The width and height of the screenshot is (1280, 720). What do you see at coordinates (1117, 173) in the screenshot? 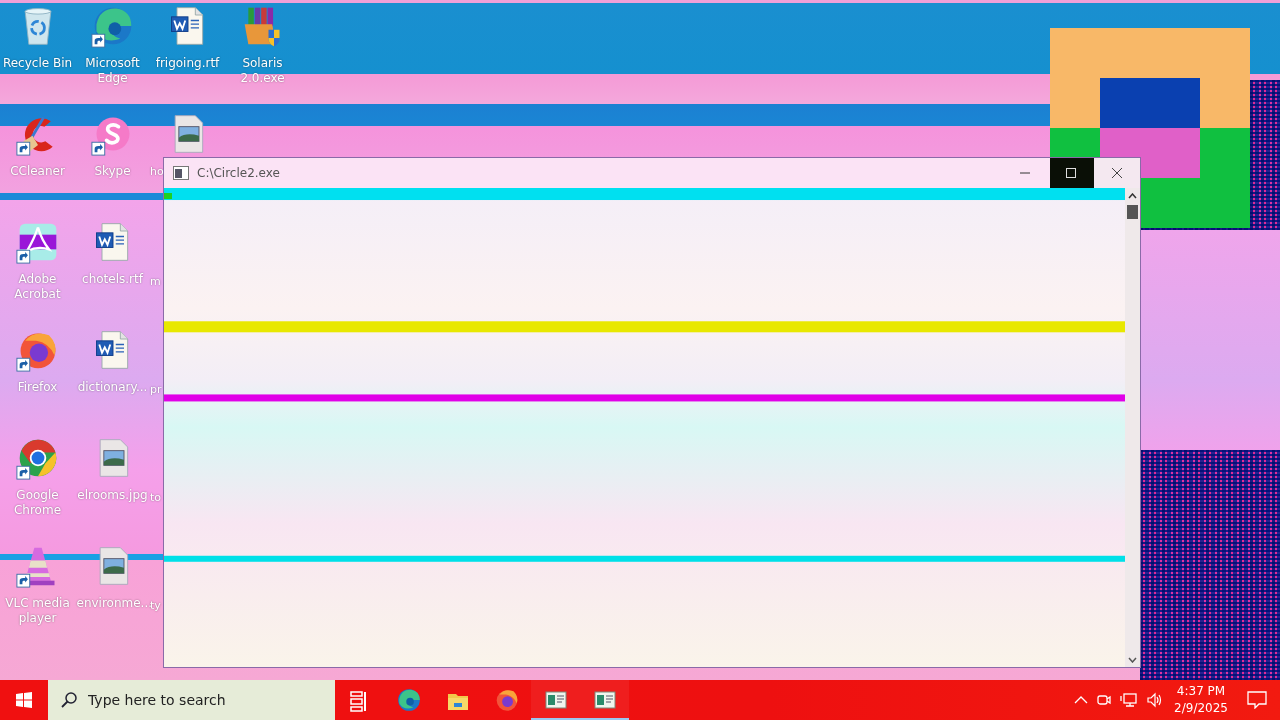
I see `close-icon` at bounding box center [1117, 173].